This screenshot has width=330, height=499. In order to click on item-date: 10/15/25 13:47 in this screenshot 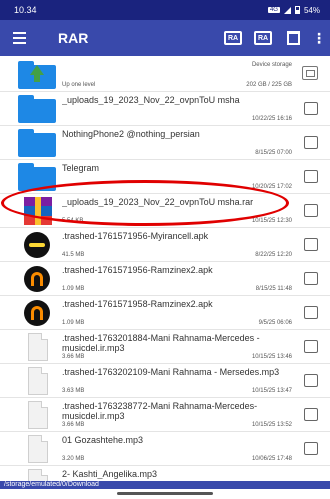, I will do `click(271, 391)`.